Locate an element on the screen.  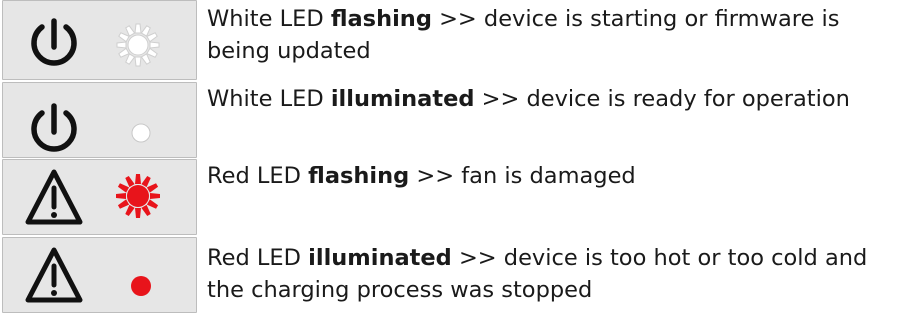
led-state-tile-red-illuminated is located at coordinates (99, 275).